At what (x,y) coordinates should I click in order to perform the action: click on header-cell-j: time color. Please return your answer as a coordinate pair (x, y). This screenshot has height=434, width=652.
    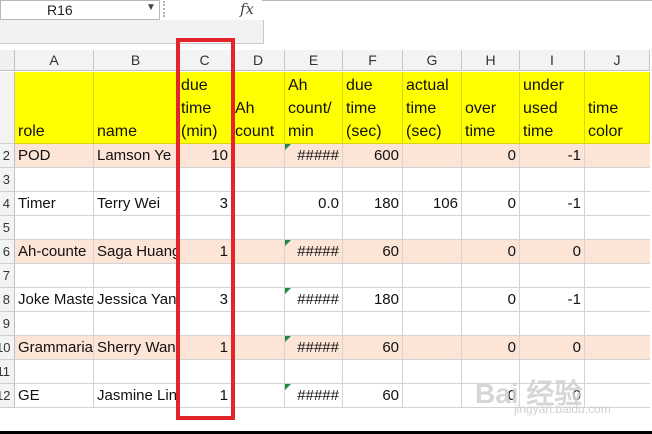
    Looking at the image, I should click on (617, 108).